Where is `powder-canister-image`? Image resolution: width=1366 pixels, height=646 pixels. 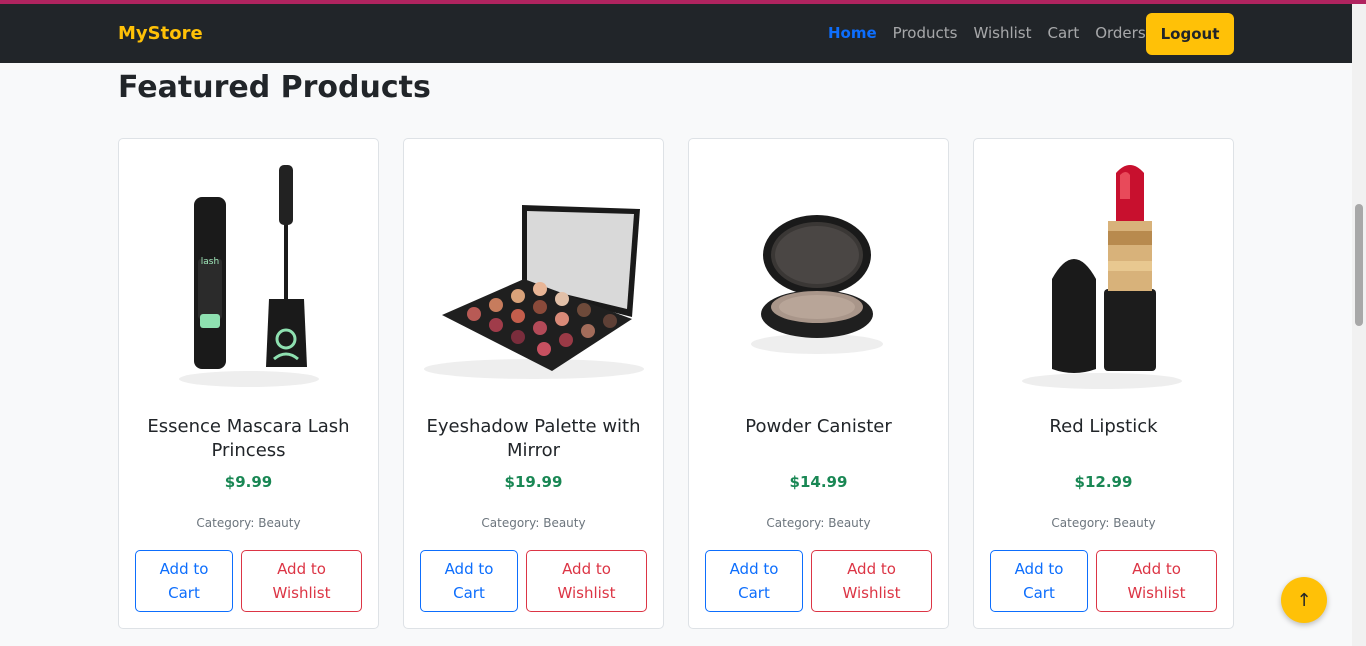
powder-canister-image is located at coordinates (817, 284).